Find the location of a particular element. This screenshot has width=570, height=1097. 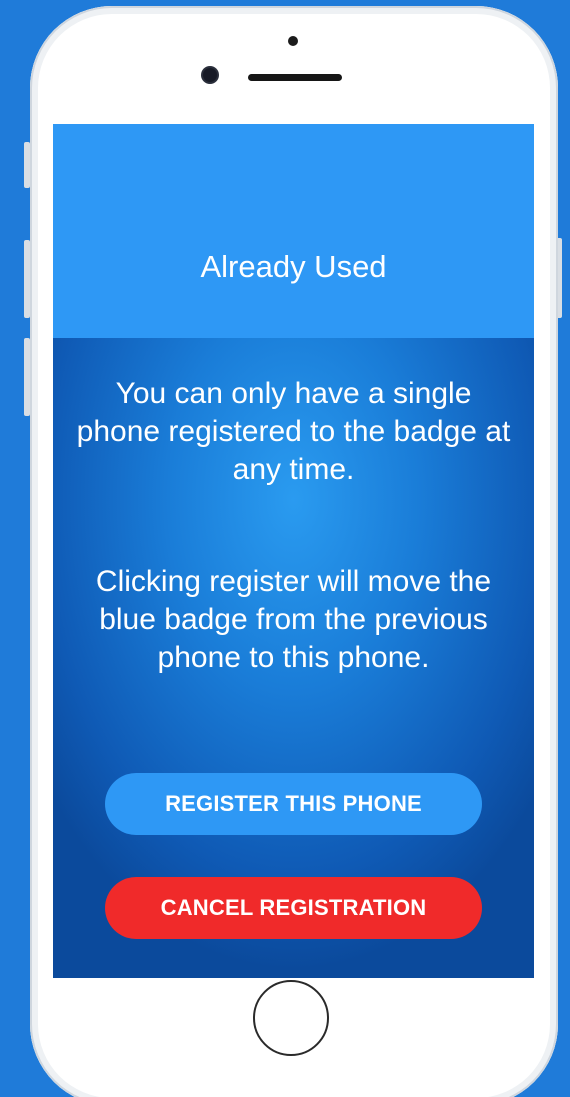

earpiece-speaker is located at coordinates (295, 77).